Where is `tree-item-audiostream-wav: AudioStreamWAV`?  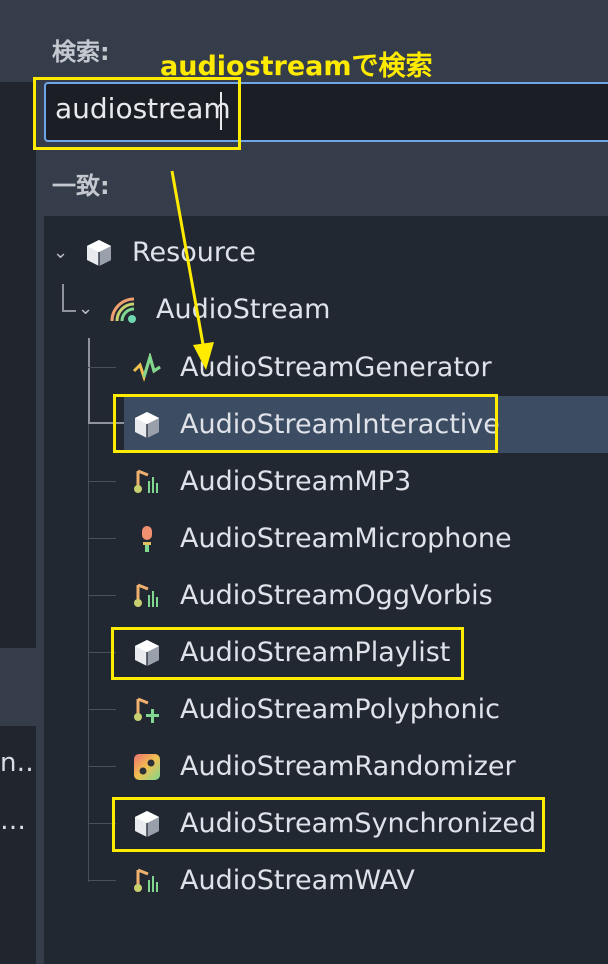 tree-item-audiostream-wav: AudioStreamWAV is located at coordinates (273, 880).